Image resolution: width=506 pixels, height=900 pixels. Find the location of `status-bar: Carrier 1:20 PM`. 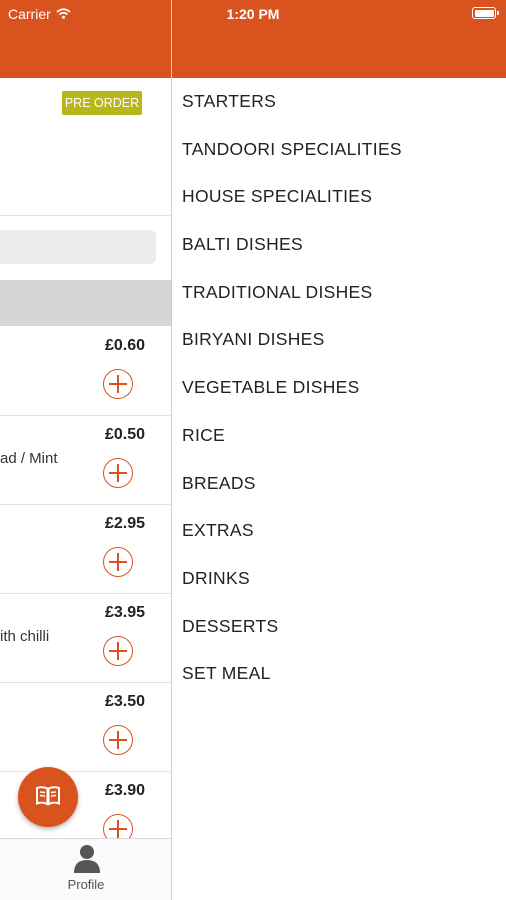

status-bar: Carrier 1:20 PM is located at coordinates (253, 14).